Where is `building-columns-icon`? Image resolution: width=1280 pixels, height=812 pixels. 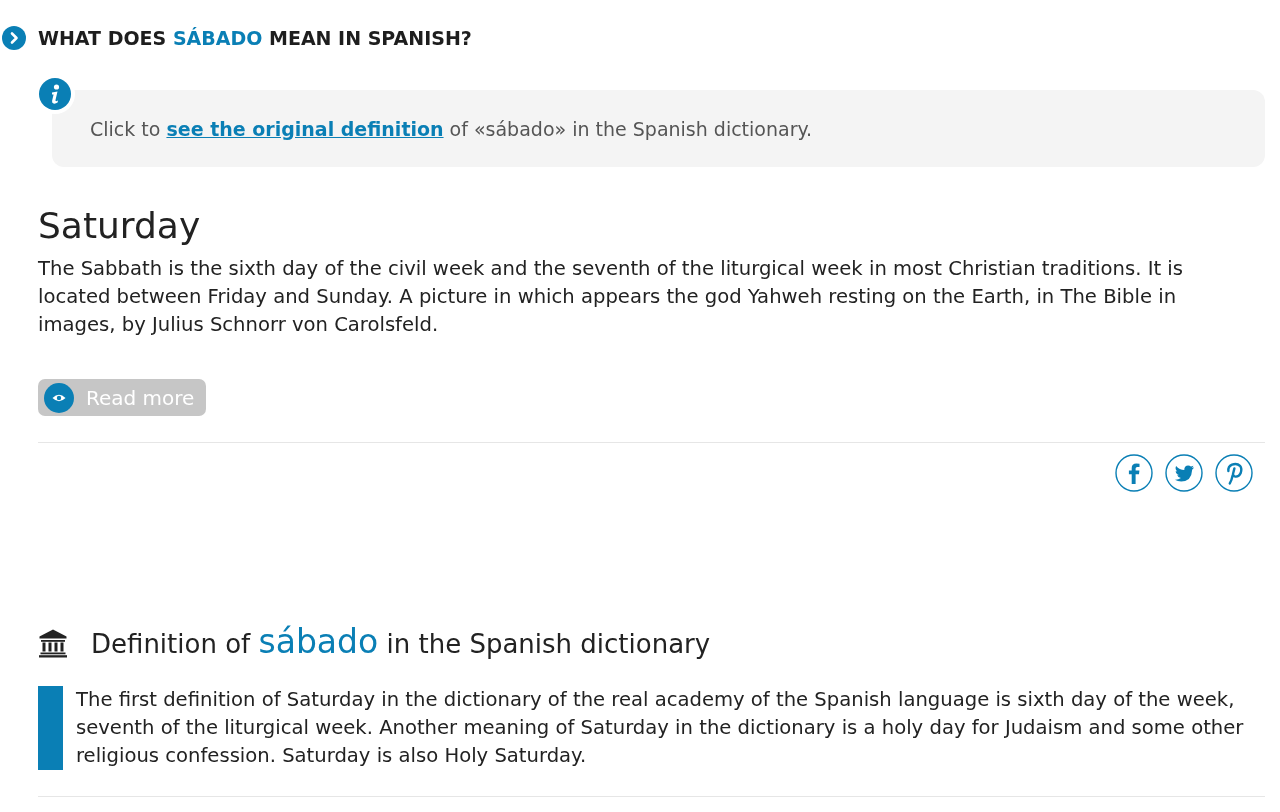 building-columns-icon is located at coordinates (53, 643).